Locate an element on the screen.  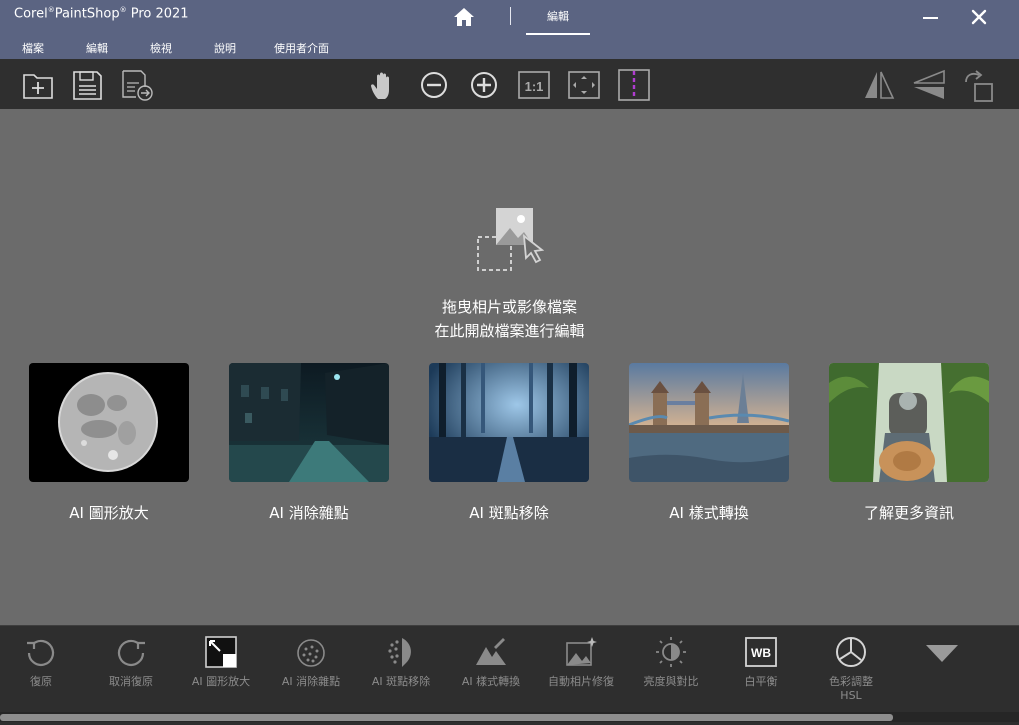
quick-ai-denoise-button: AI 消除雜點 is located at coordinates (311, 675).